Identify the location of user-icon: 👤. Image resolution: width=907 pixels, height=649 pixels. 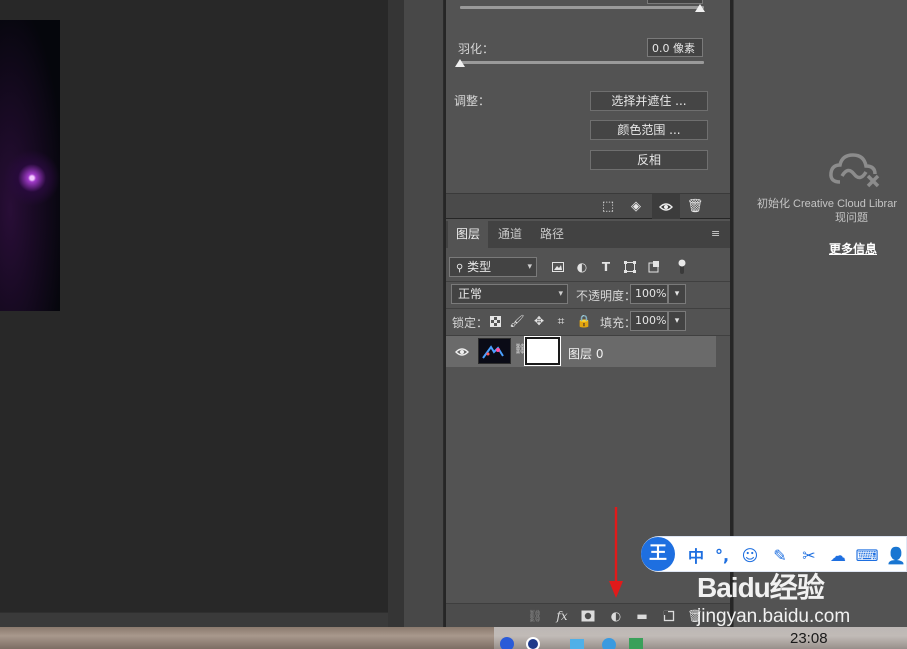
(896, 555).